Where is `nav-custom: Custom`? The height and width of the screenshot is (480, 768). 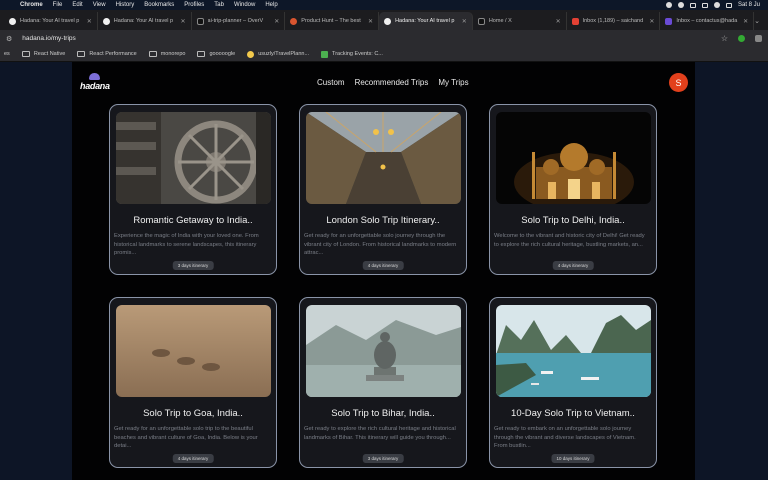 nav-custom: Custom is located at coordinates (331, 82).